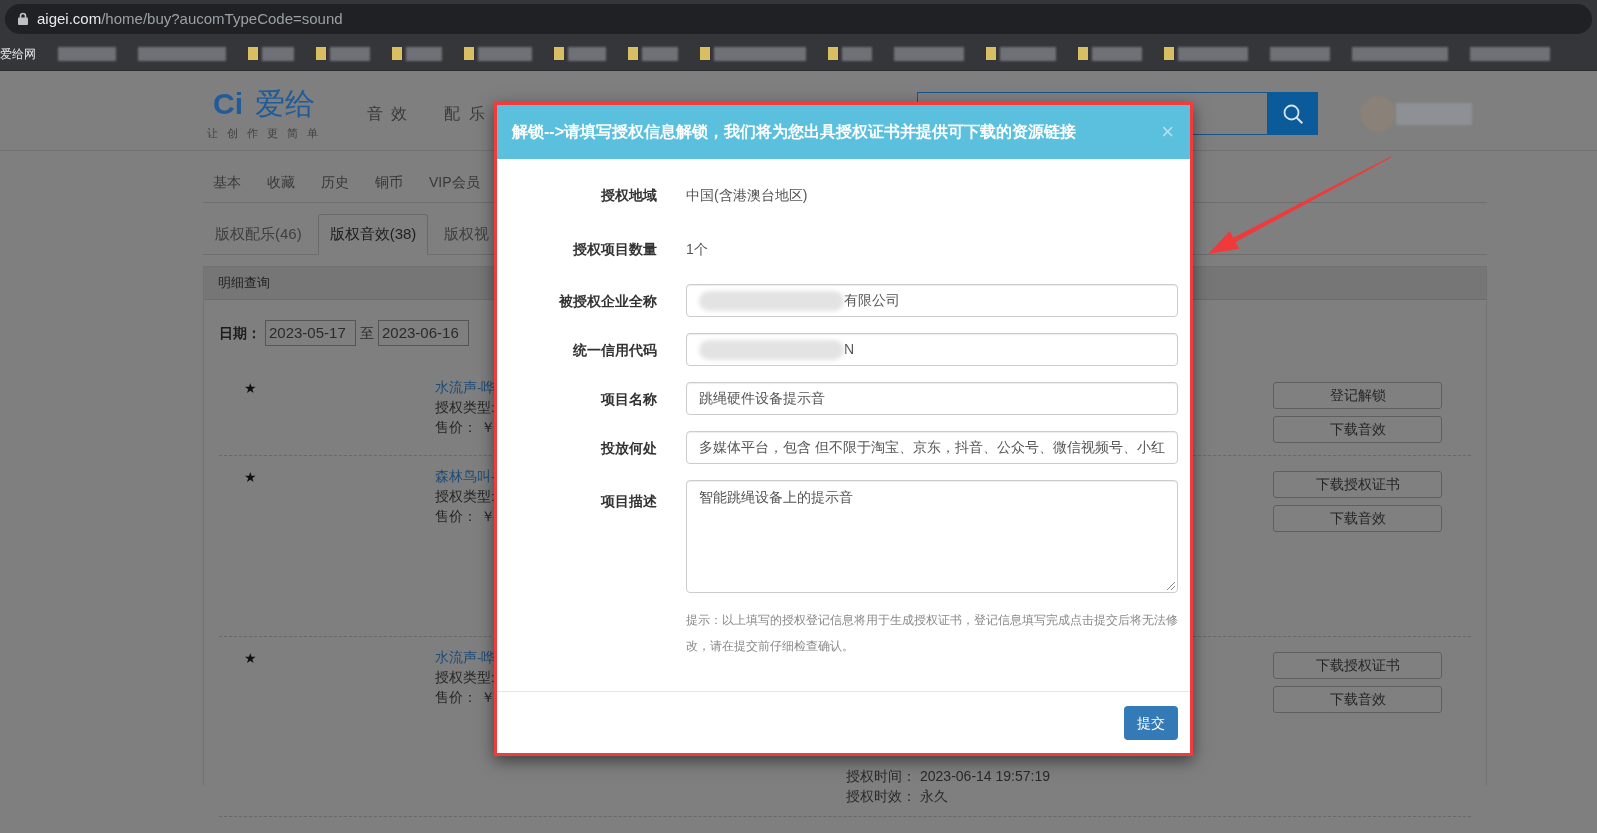  Describe the element at coordinates (1171, 586) in the screenshot. I see `resize-handle-icon` at that location.